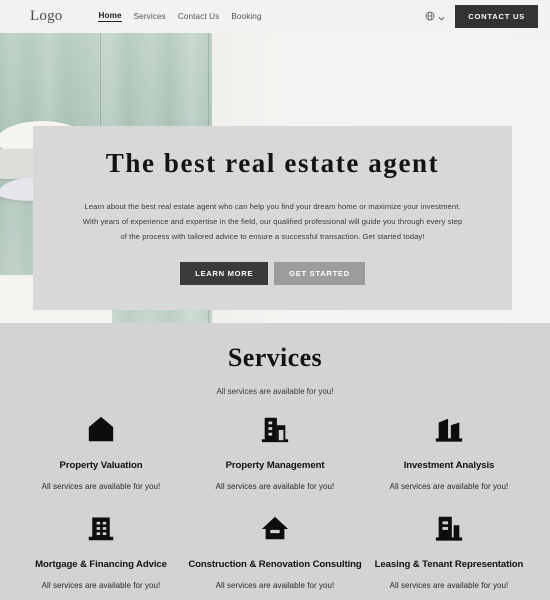 This screenshot has height=600, width=550. What do you see at coordinates (449, 465) in the screenshot?
I see `service-name: Investment Analysis` at bounding box center [449, 465].